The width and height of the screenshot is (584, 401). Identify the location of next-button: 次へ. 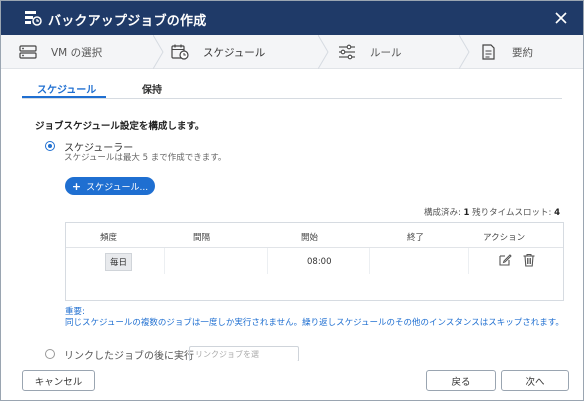
(535, 380).